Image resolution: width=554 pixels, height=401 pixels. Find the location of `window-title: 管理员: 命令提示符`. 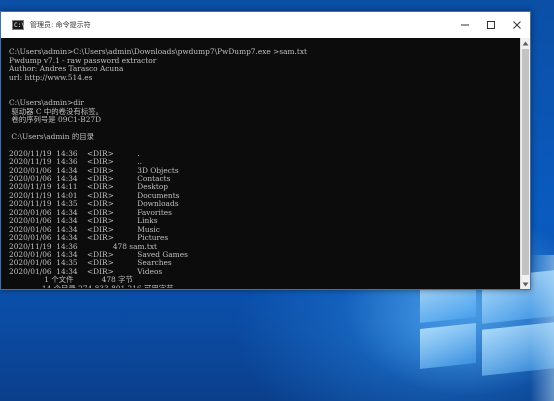

window-title: 管理员: 命令提示符 is located at coordinates (60, 25).